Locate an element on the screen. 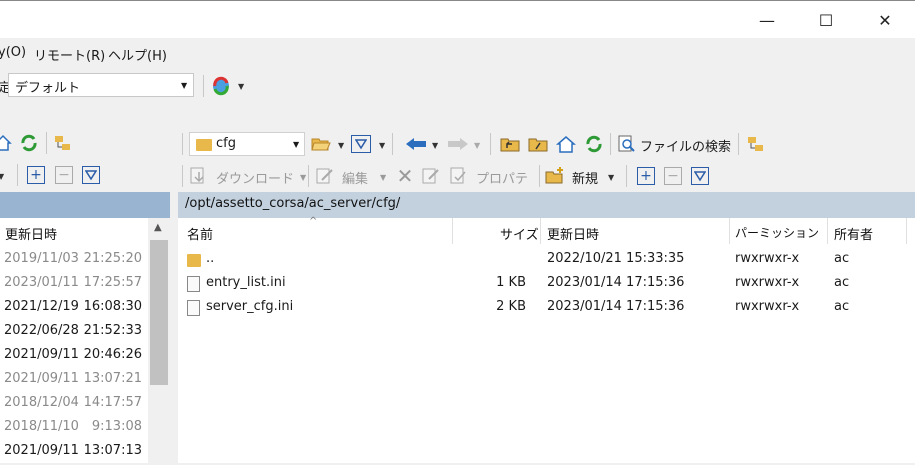 The image size is (915, 465). parent-dir-button is located at coordinates (510, 144).